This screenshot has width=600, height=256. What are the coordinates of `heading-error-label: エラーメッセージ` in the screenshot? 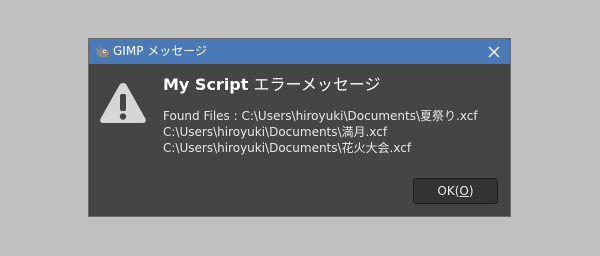 It's located at (314, 84).